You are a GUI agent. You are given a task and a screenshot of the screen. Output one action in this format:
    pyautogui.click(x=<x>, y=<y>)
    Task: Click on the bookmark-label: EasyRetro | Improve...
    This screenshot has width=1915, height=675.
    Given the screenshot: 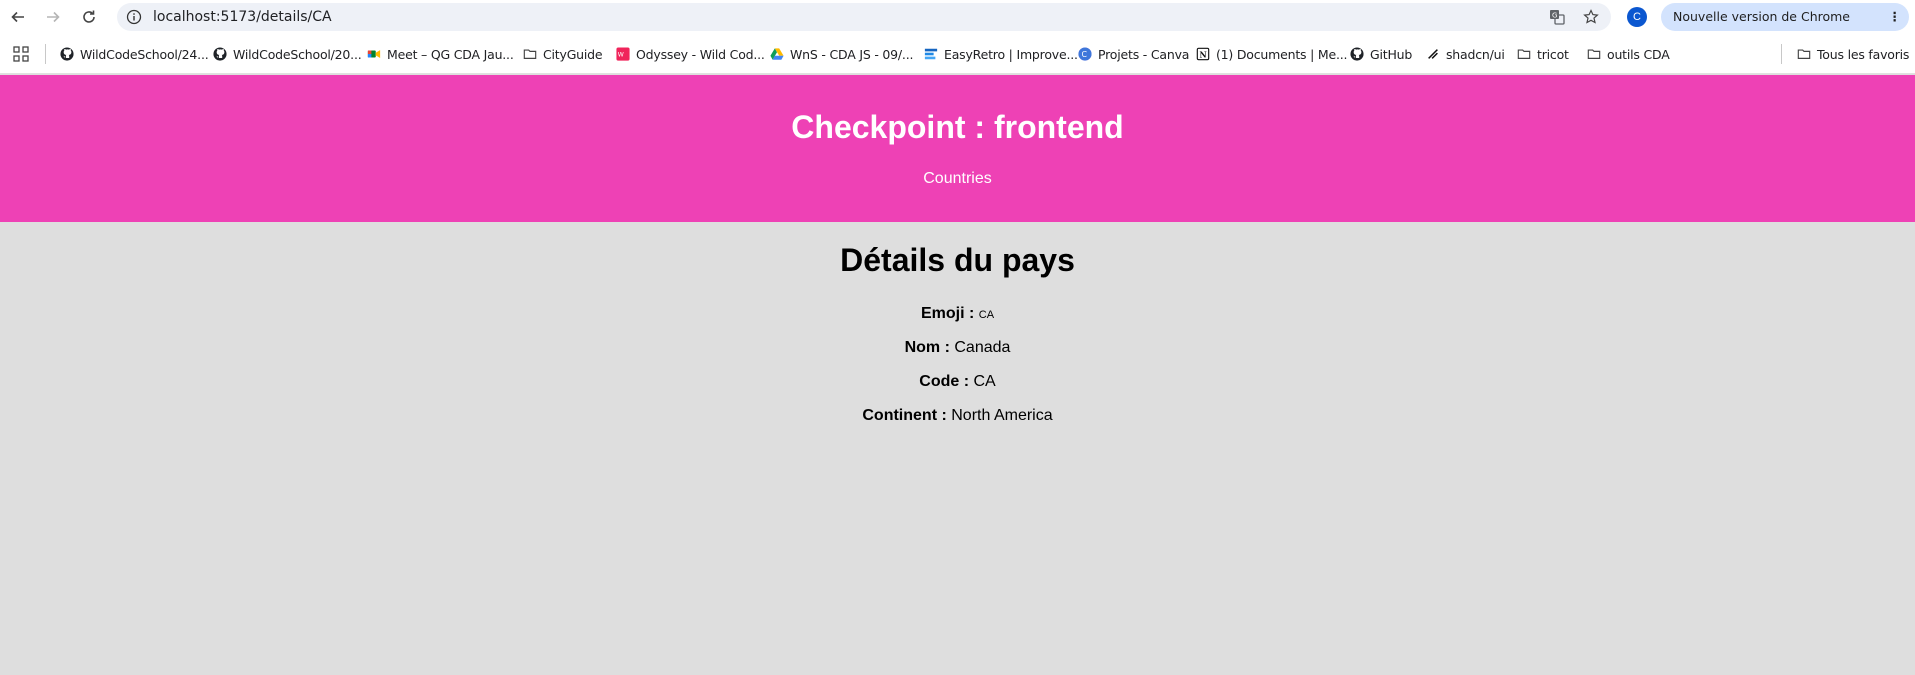 What is the action you would take?
    pyautogui.click(x=1011, y=54)
    